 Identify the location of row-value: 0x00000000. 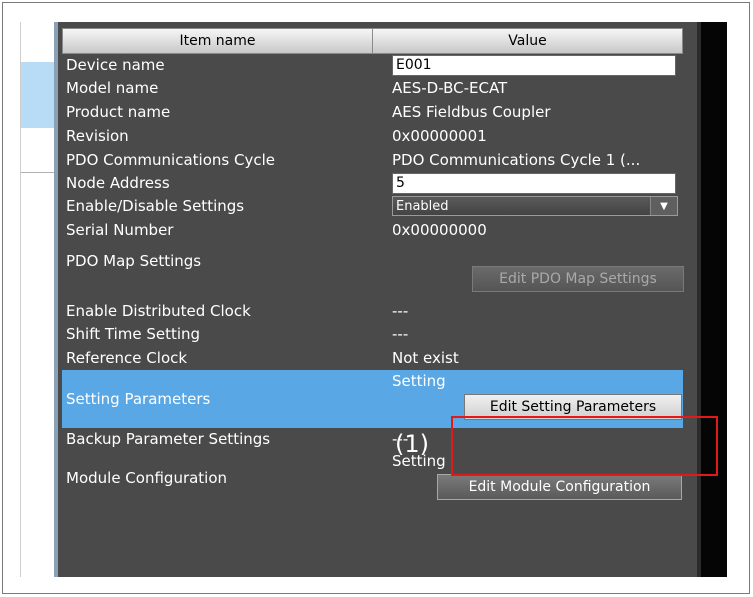
(439, 230).